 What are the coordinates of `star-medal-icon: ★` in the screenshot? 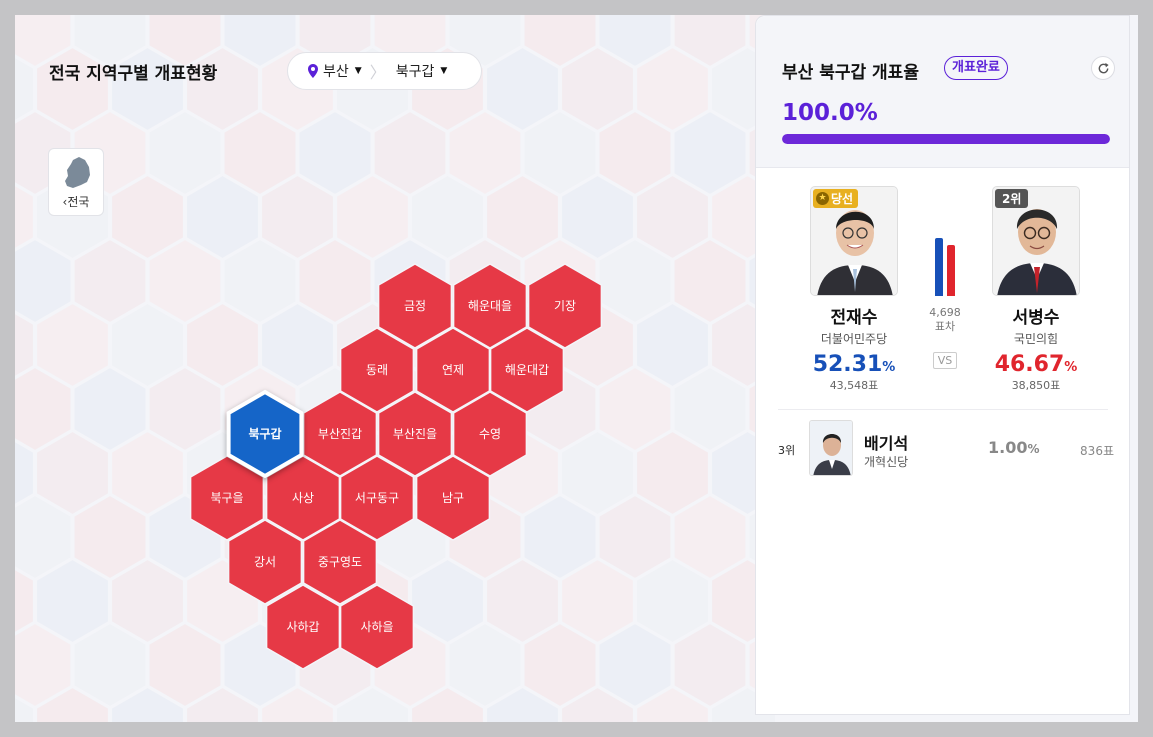 It's located at (822, 198).